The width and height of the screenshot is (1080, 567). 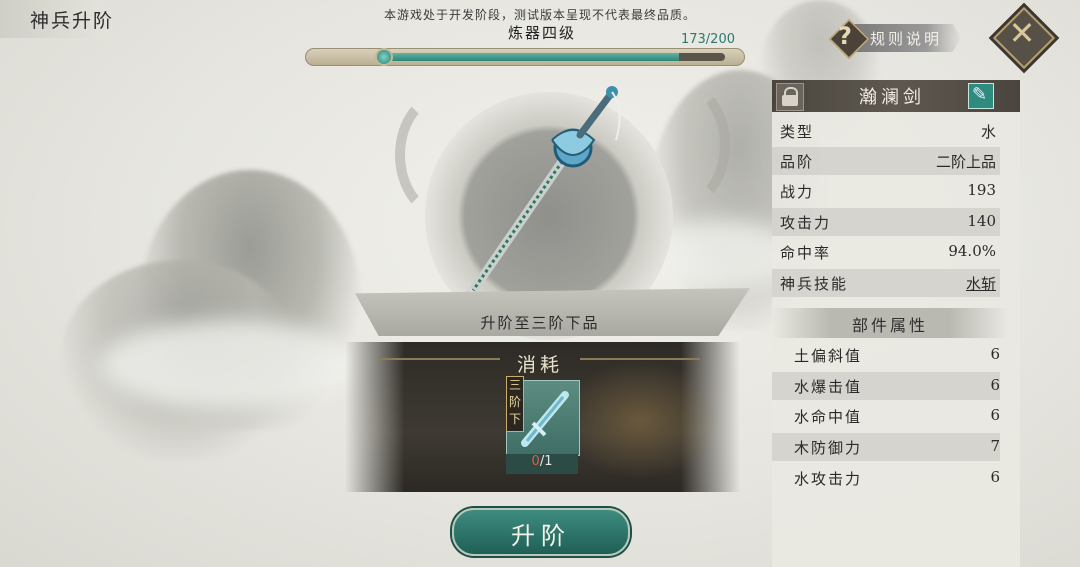 What do you see at coordinates (886, 355) in the screenshot?
I see `part-row: 土偏斜值 6` at bounding box center [886, 355].